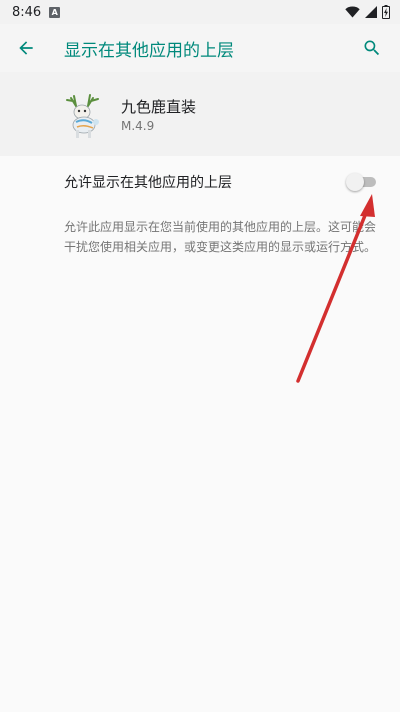 The width and height of the screenshot is (400, 712). Describe the element at coordinates (138, 126) in the screenshot. I see `app-version: M.4.9` at that location.